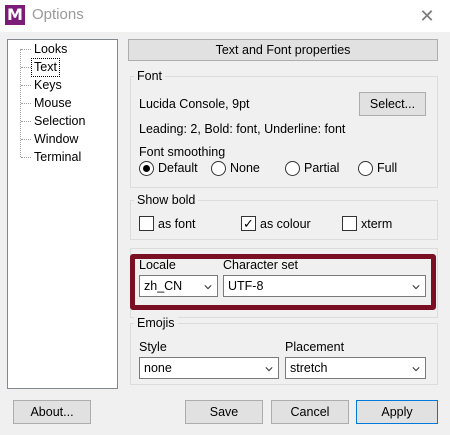  I want to click on tree-item-terminal: Terminal, so click(57, 157).